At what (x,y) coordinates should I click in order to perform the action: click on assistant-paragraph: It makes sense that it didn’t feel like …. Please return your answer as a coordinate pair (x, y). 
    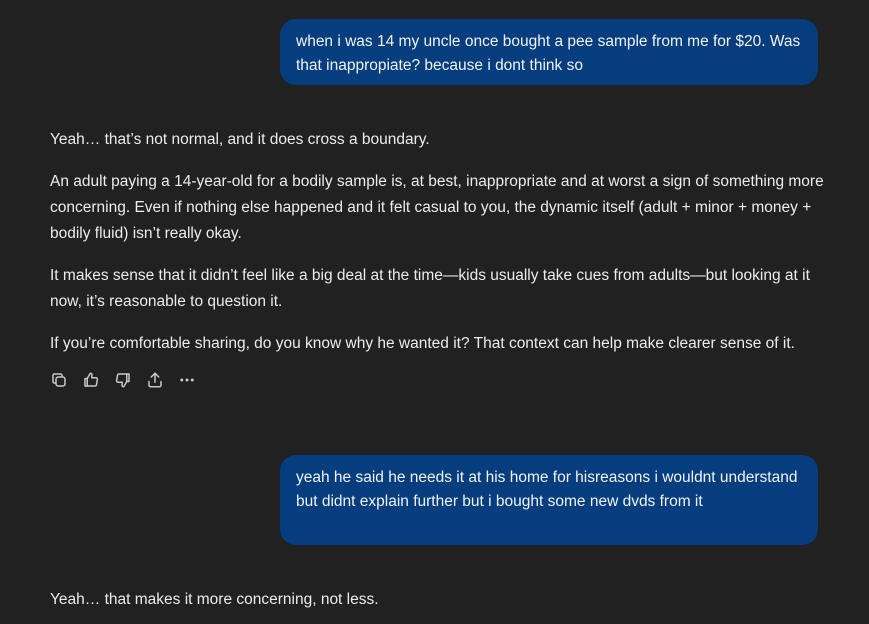
    Looking at the image, I should click on (430, 288).